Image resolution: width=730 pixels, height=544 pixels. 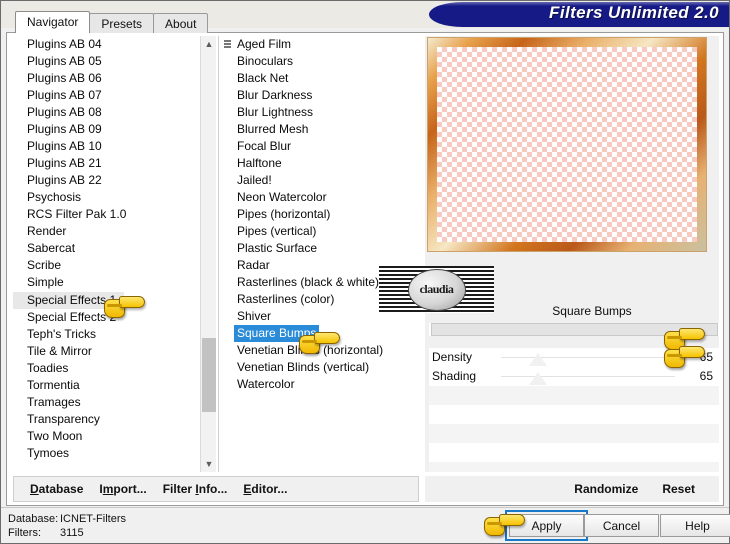 I want to click on list-item: Simple, so click(x=113, y=282).